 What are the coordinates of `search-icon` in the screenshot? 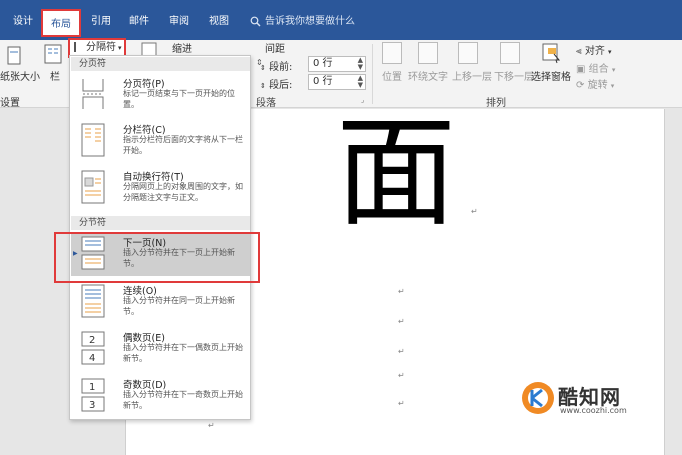 It's located at (255, 21).